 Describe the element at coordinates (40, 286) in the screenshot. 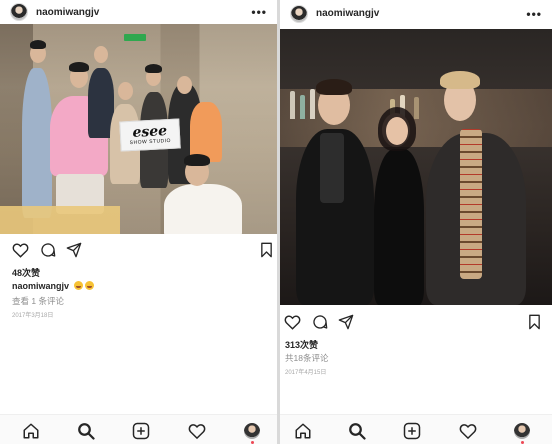

I see `caption-username: naomiwangjv` at that location.